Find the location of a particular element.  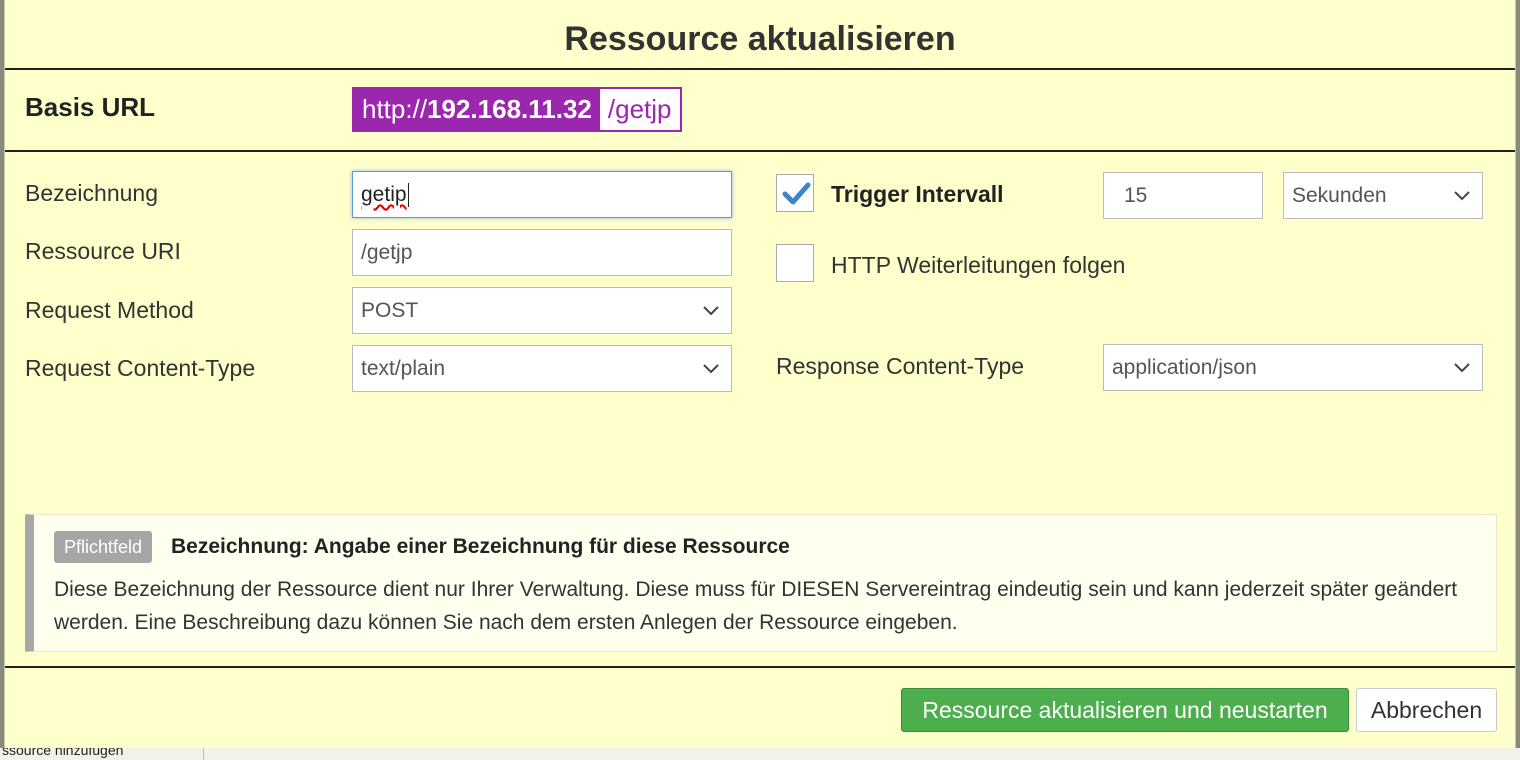

uri-label: Ressource URI is located at coordinates (103, 251).